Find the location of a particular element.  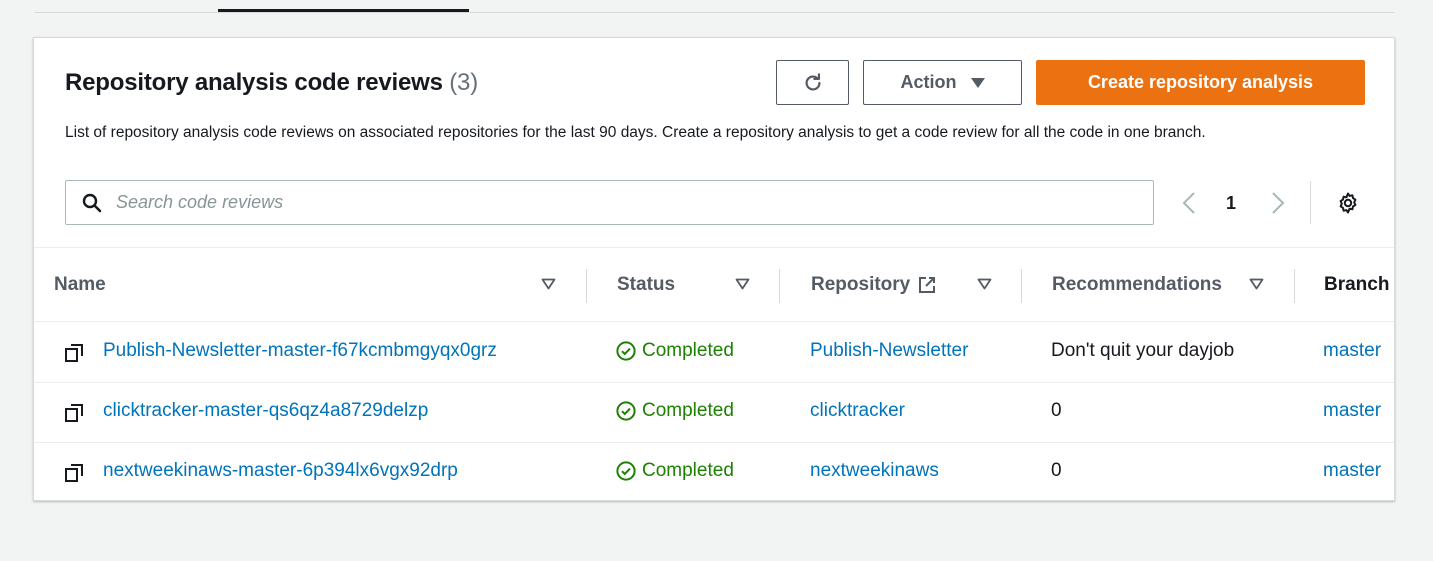

next-page-button is located at coordinates (1278, 203).